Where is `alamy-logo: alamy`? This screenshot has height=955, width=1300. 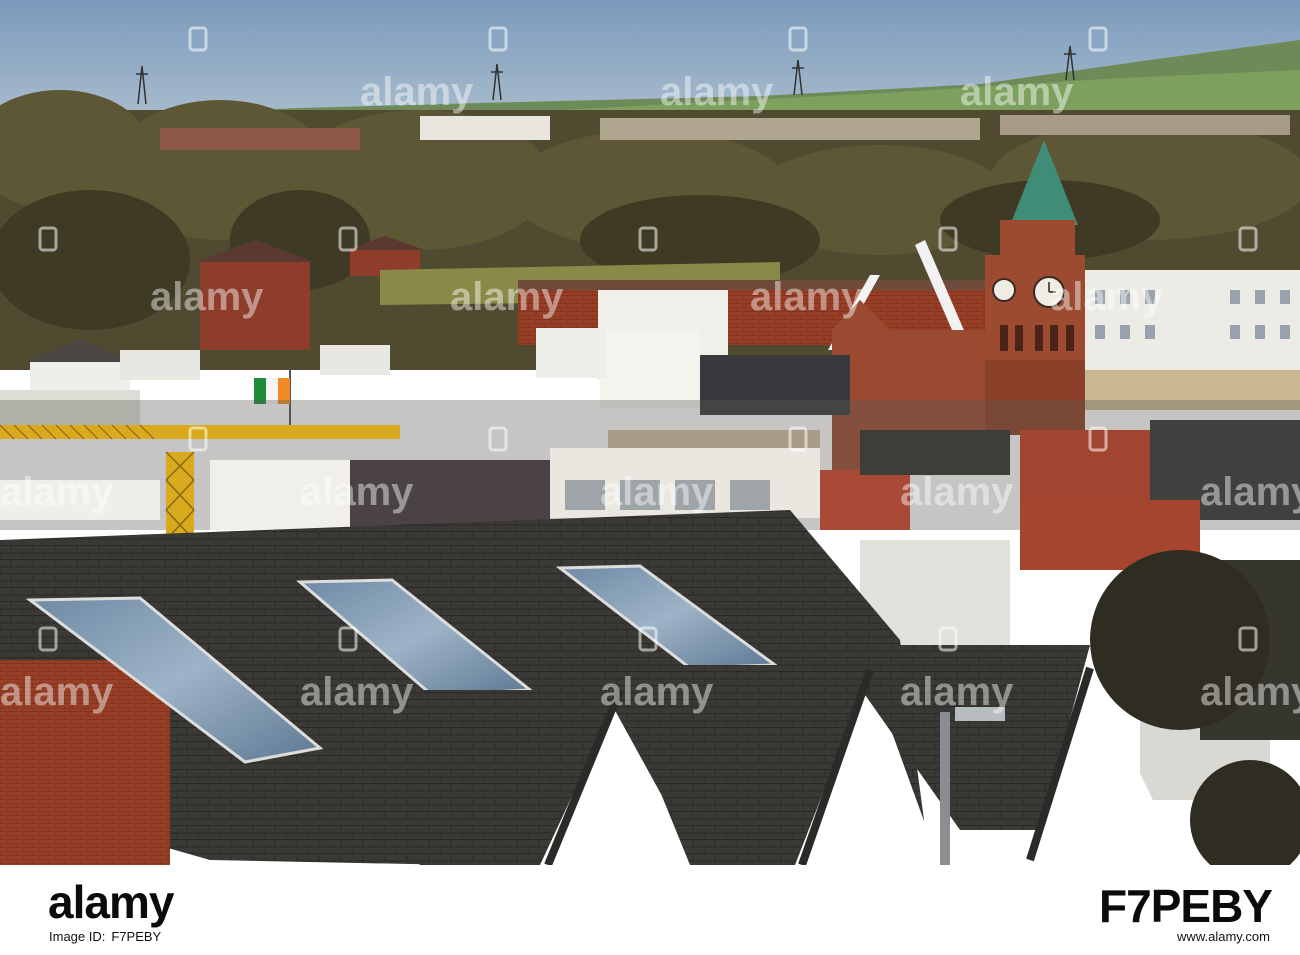
alamy-logo: alamy is located at coordinates (111, 902).